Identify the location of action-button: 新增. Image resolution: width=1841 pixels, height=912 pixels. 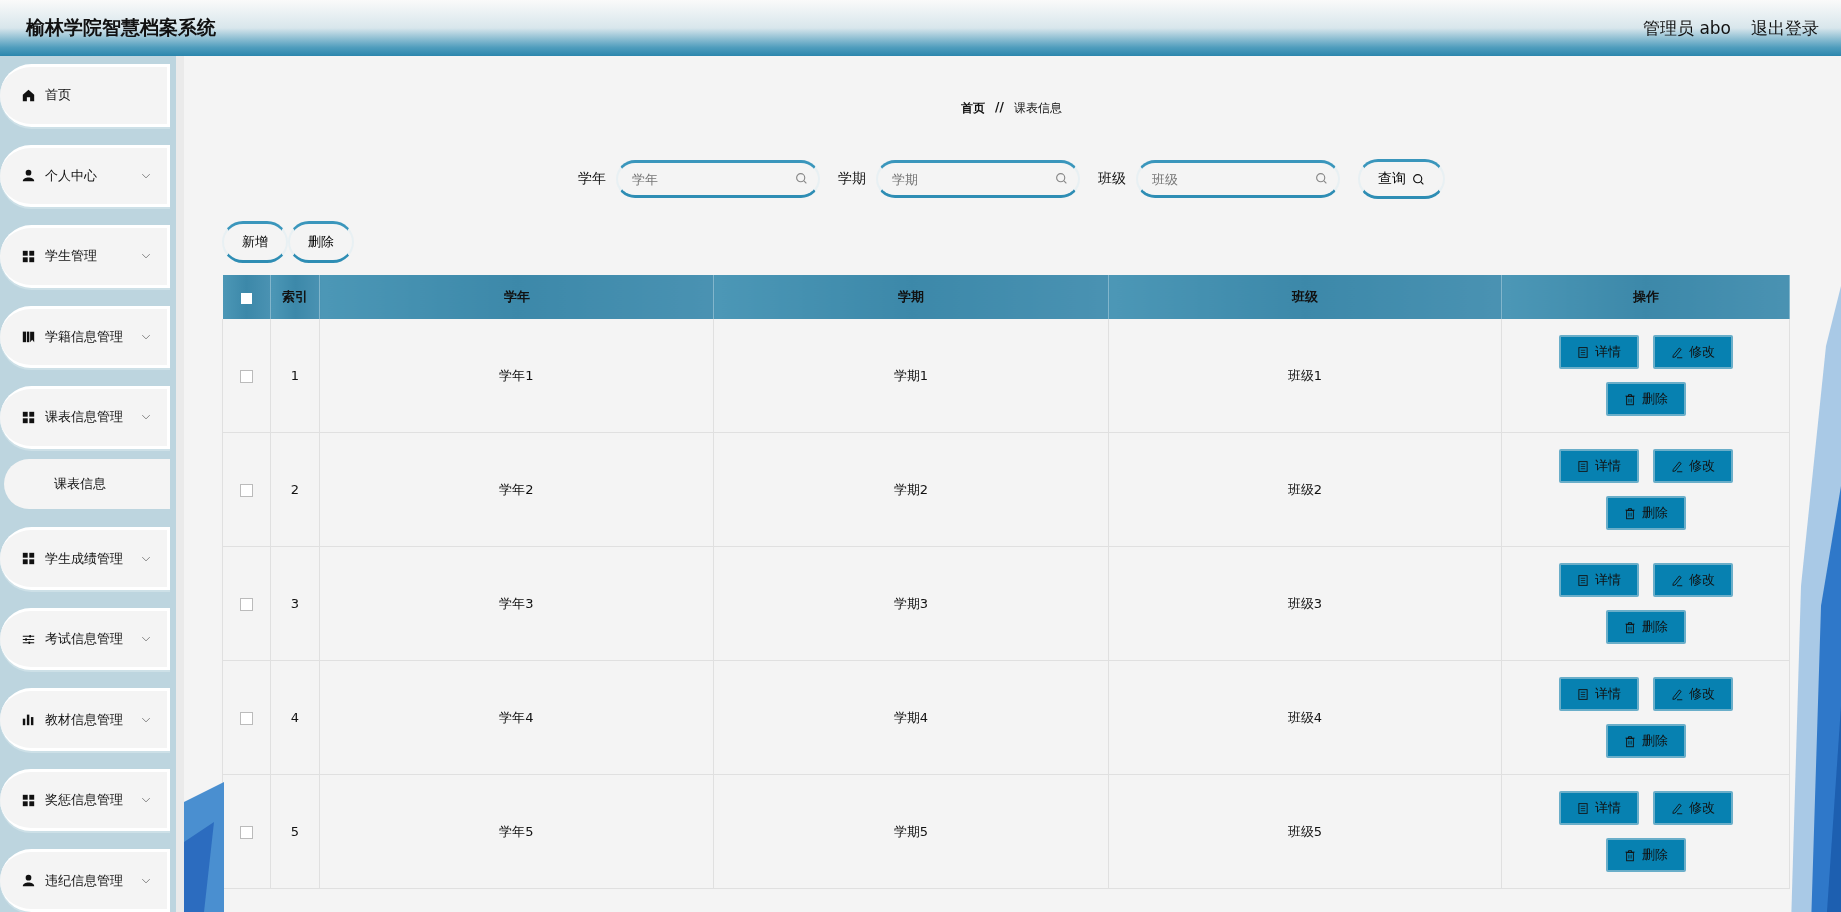
(255, 242).